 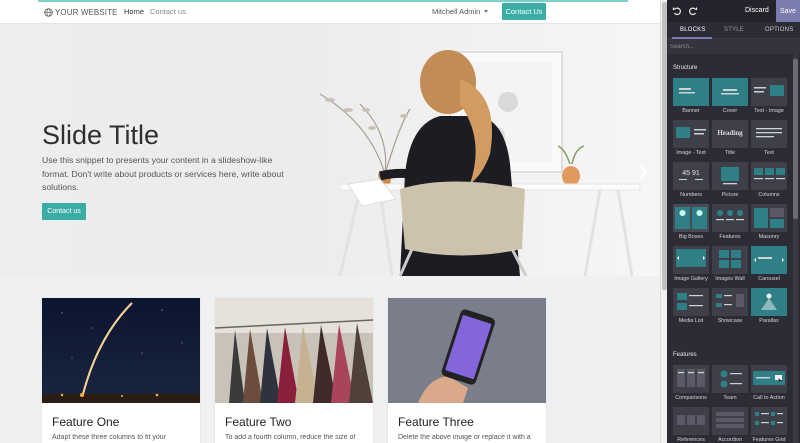 What do you see at coordinates (769, 195) in the screenshot?
I see `snippet-block-label: Columns` at bounding box center [769, 195].